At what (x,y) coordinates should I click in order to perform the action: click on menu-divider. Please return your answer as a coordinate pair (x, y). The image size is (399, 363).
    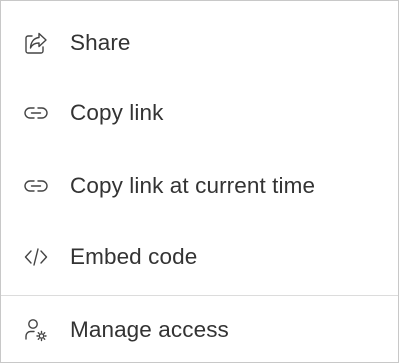
    Looking at the image, I should click on (199, 295).